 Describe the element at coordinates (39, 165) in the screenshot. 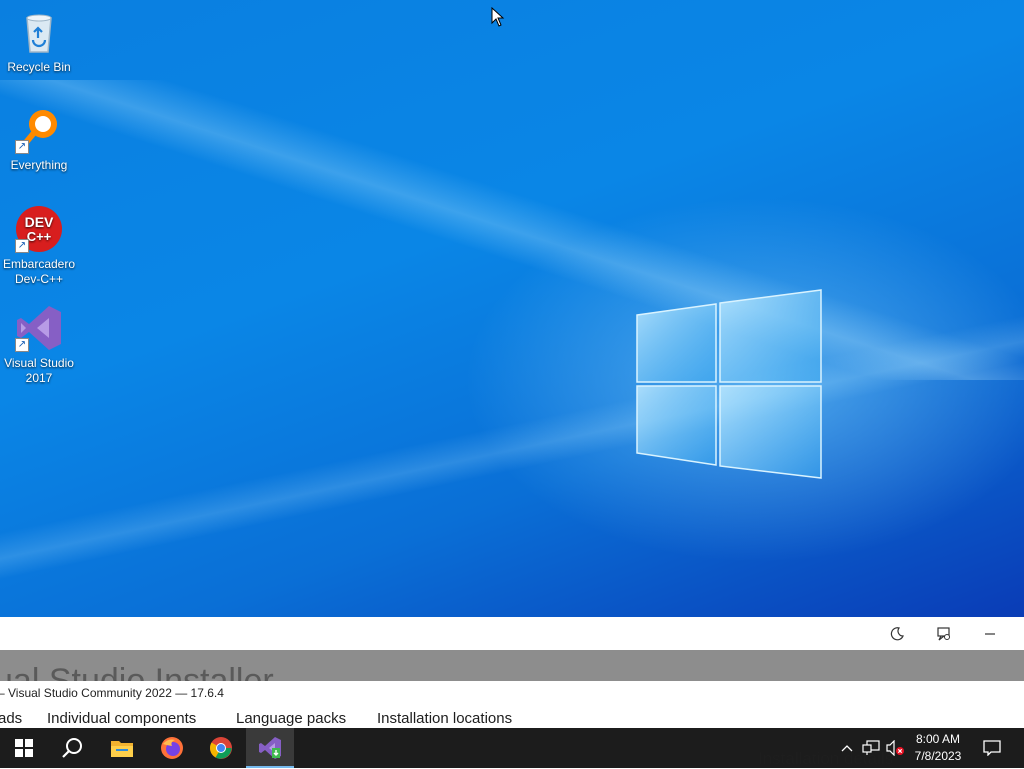

I see `desktop-icon-label: Everything` at that location.